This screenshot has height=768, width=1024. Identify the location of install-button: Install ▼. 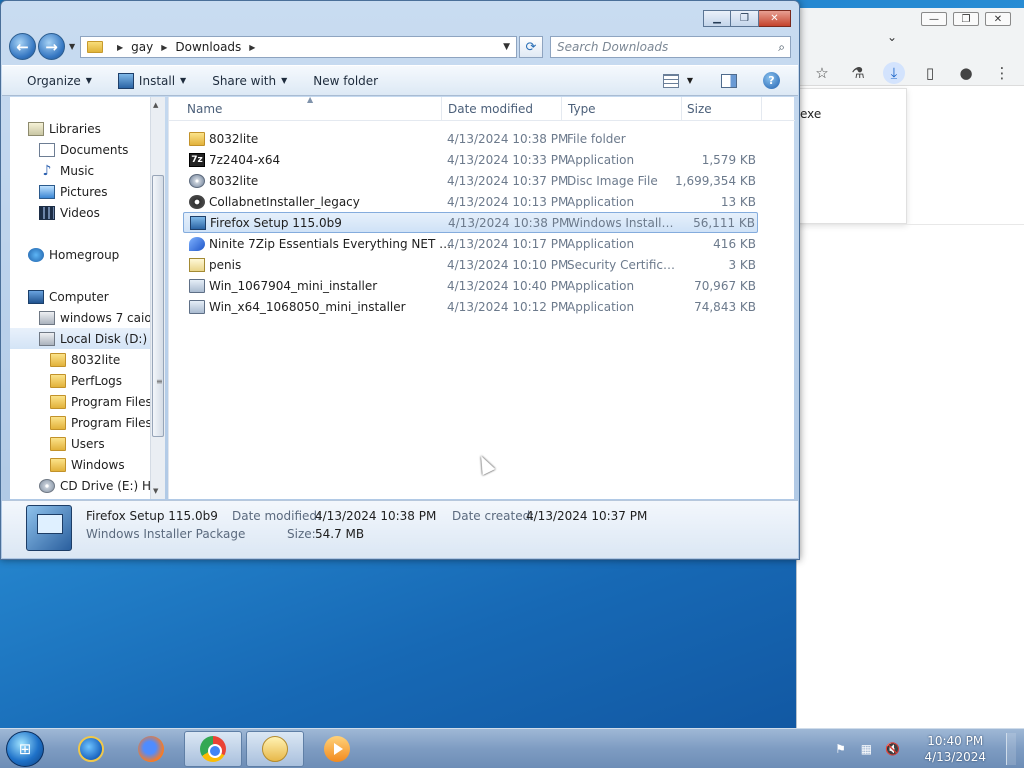
(151, 80).